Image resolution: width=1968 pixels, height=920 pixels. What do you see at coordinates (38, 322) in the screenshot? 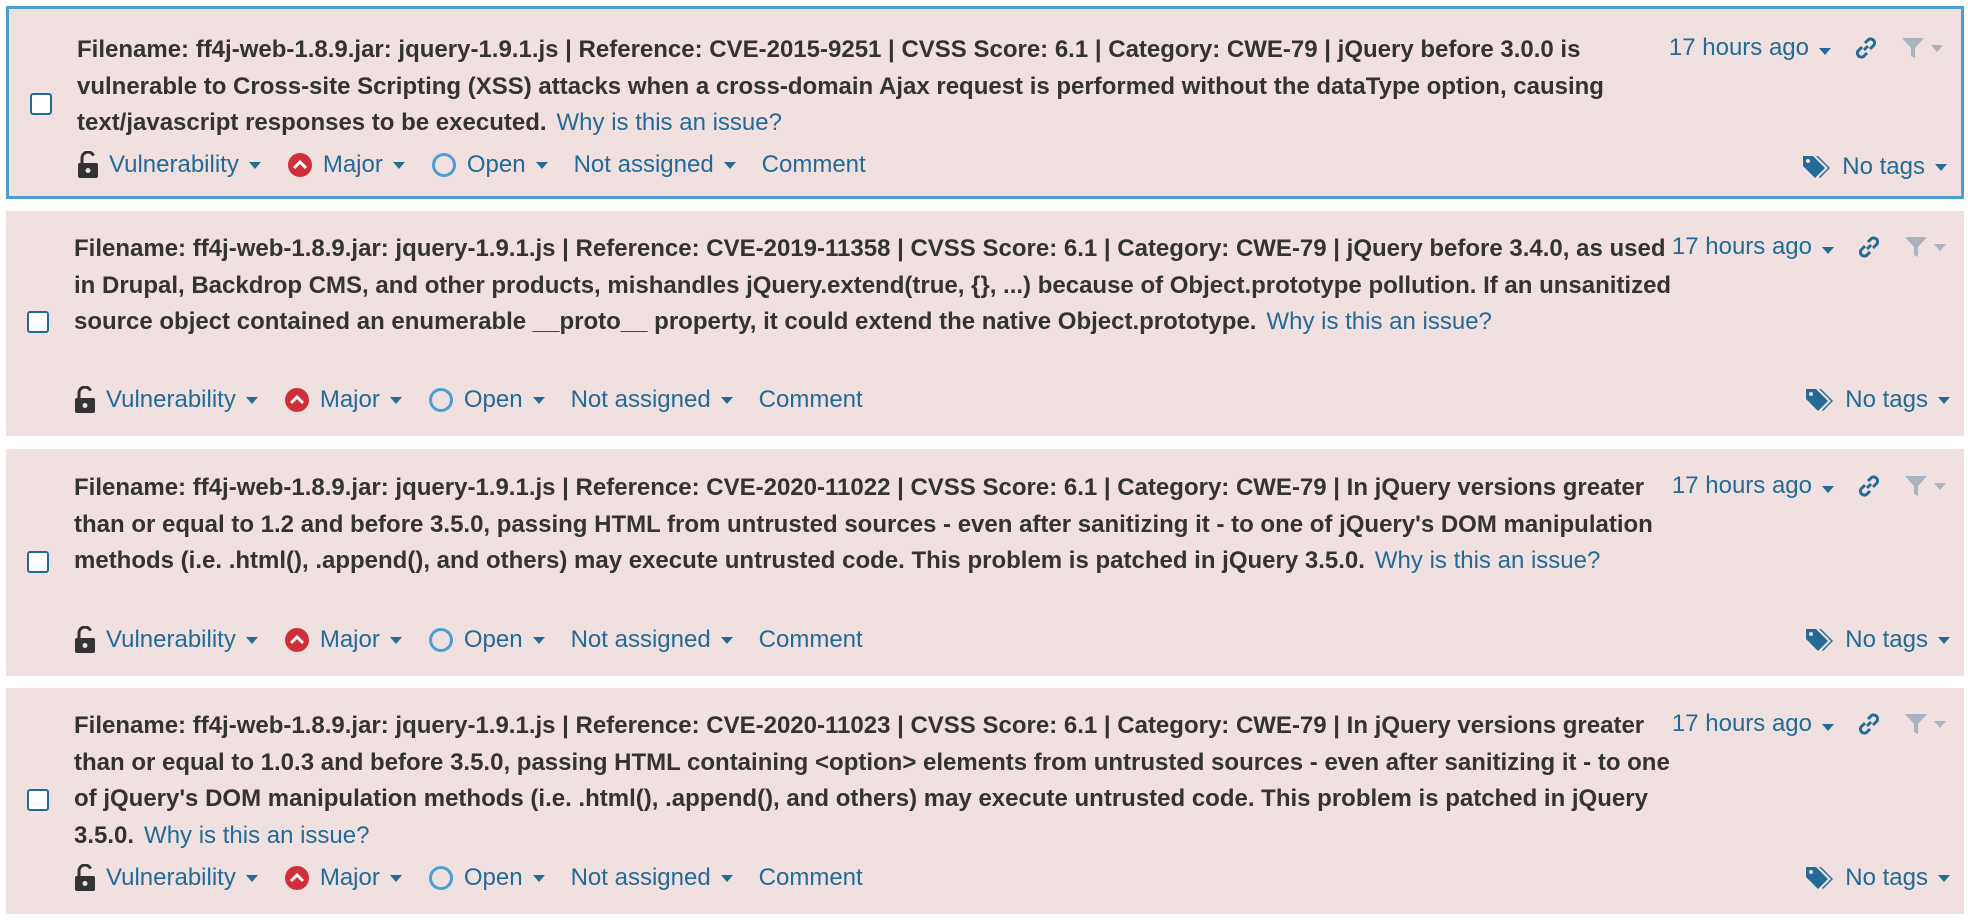
I see `issue-checbox` at bounding box center [38, 322].